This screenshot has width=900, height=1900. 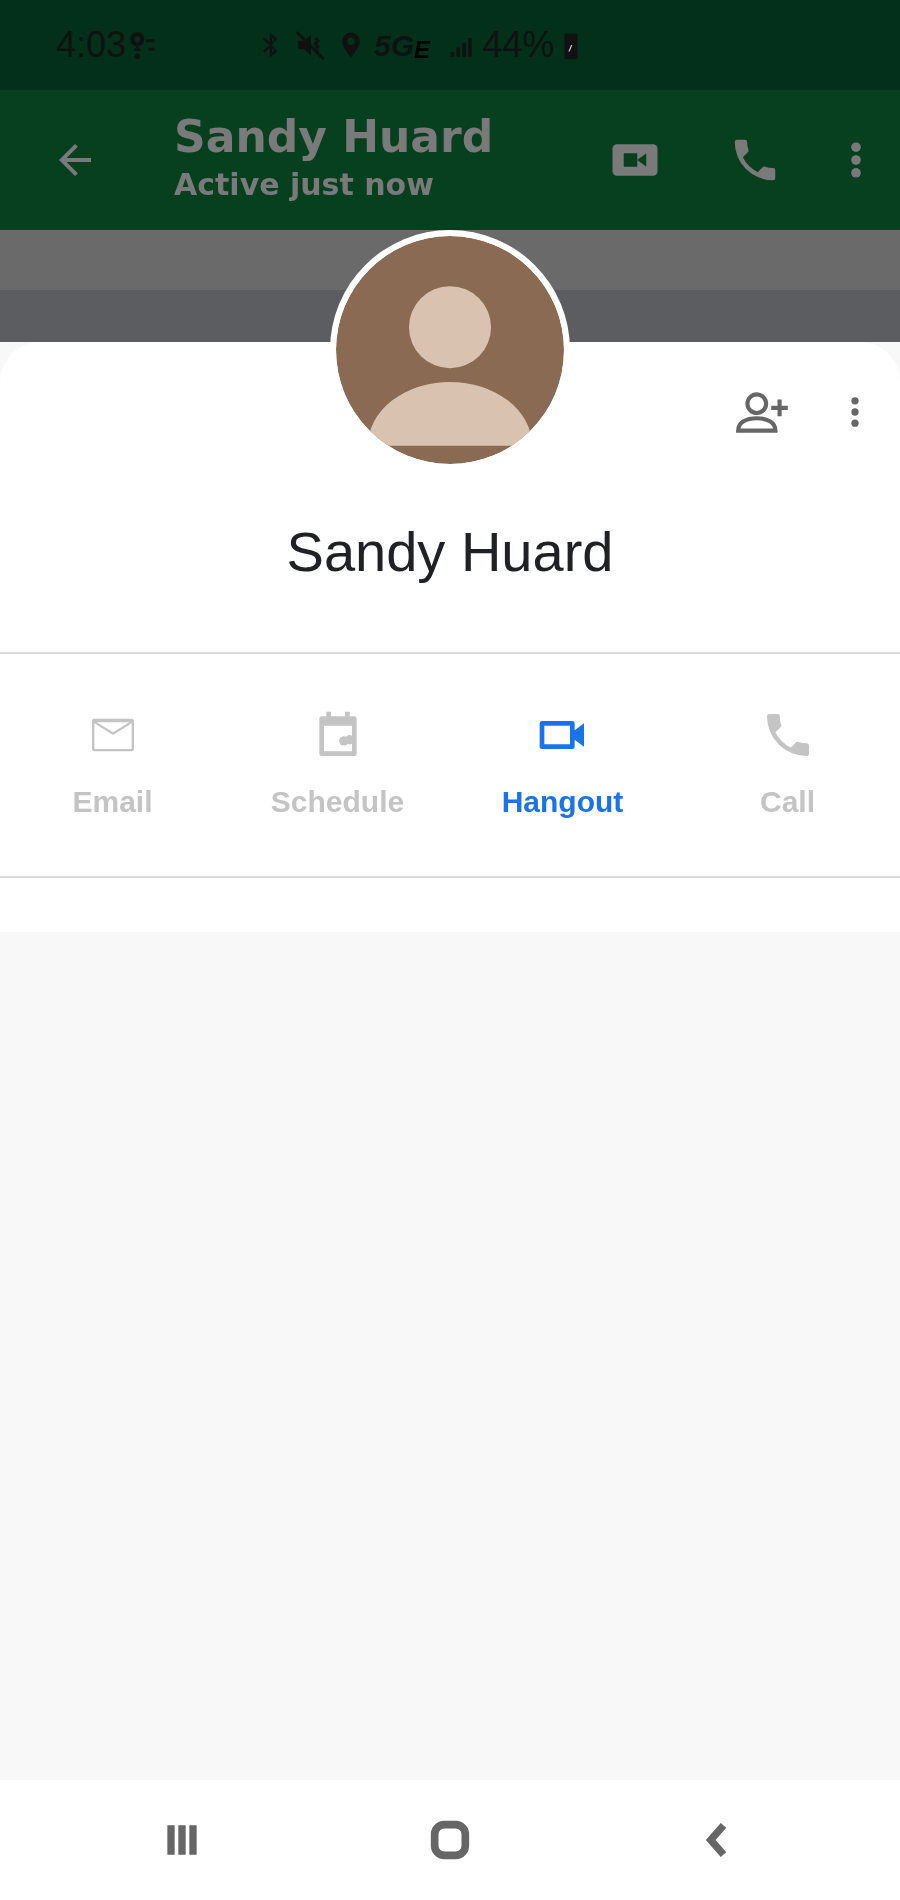 What do you see at coordinates (787, 765) in the screenshot?
I see `action-tab: Call` at bounding box center [787, 765].